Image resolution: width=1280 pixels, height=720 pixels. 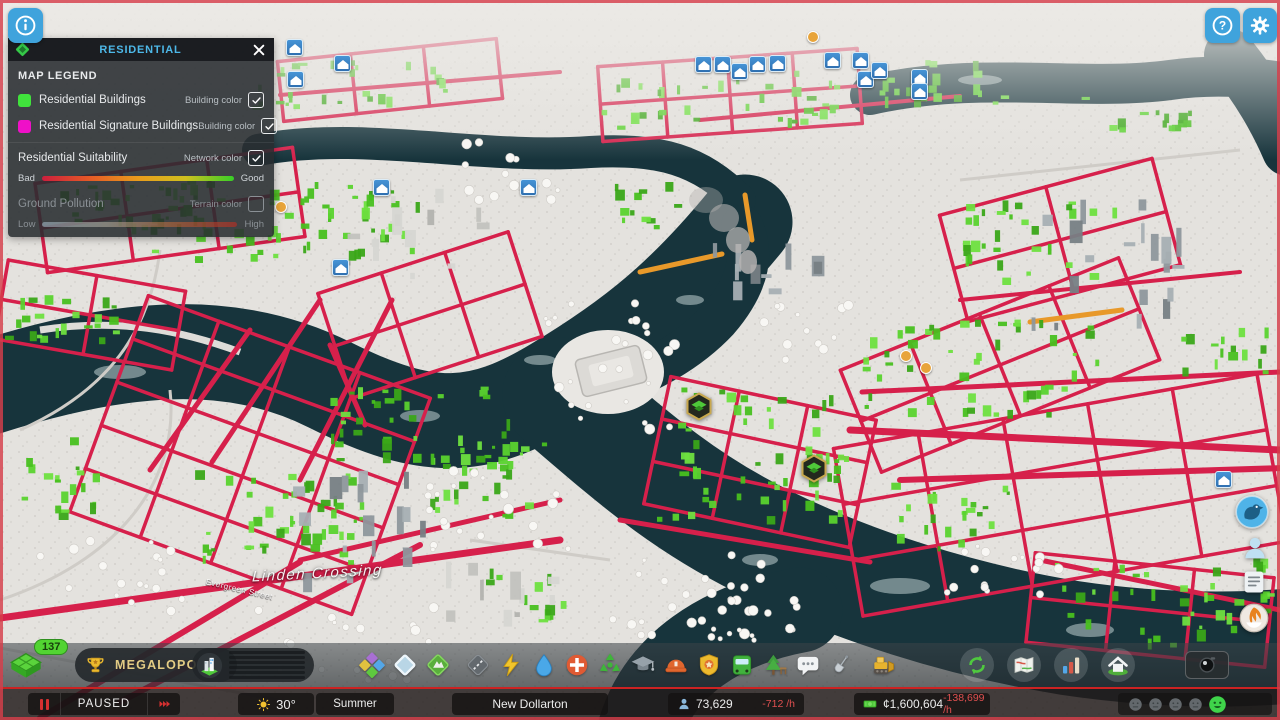 I want to click on season-label: Summer, so click(x=355, y=704).